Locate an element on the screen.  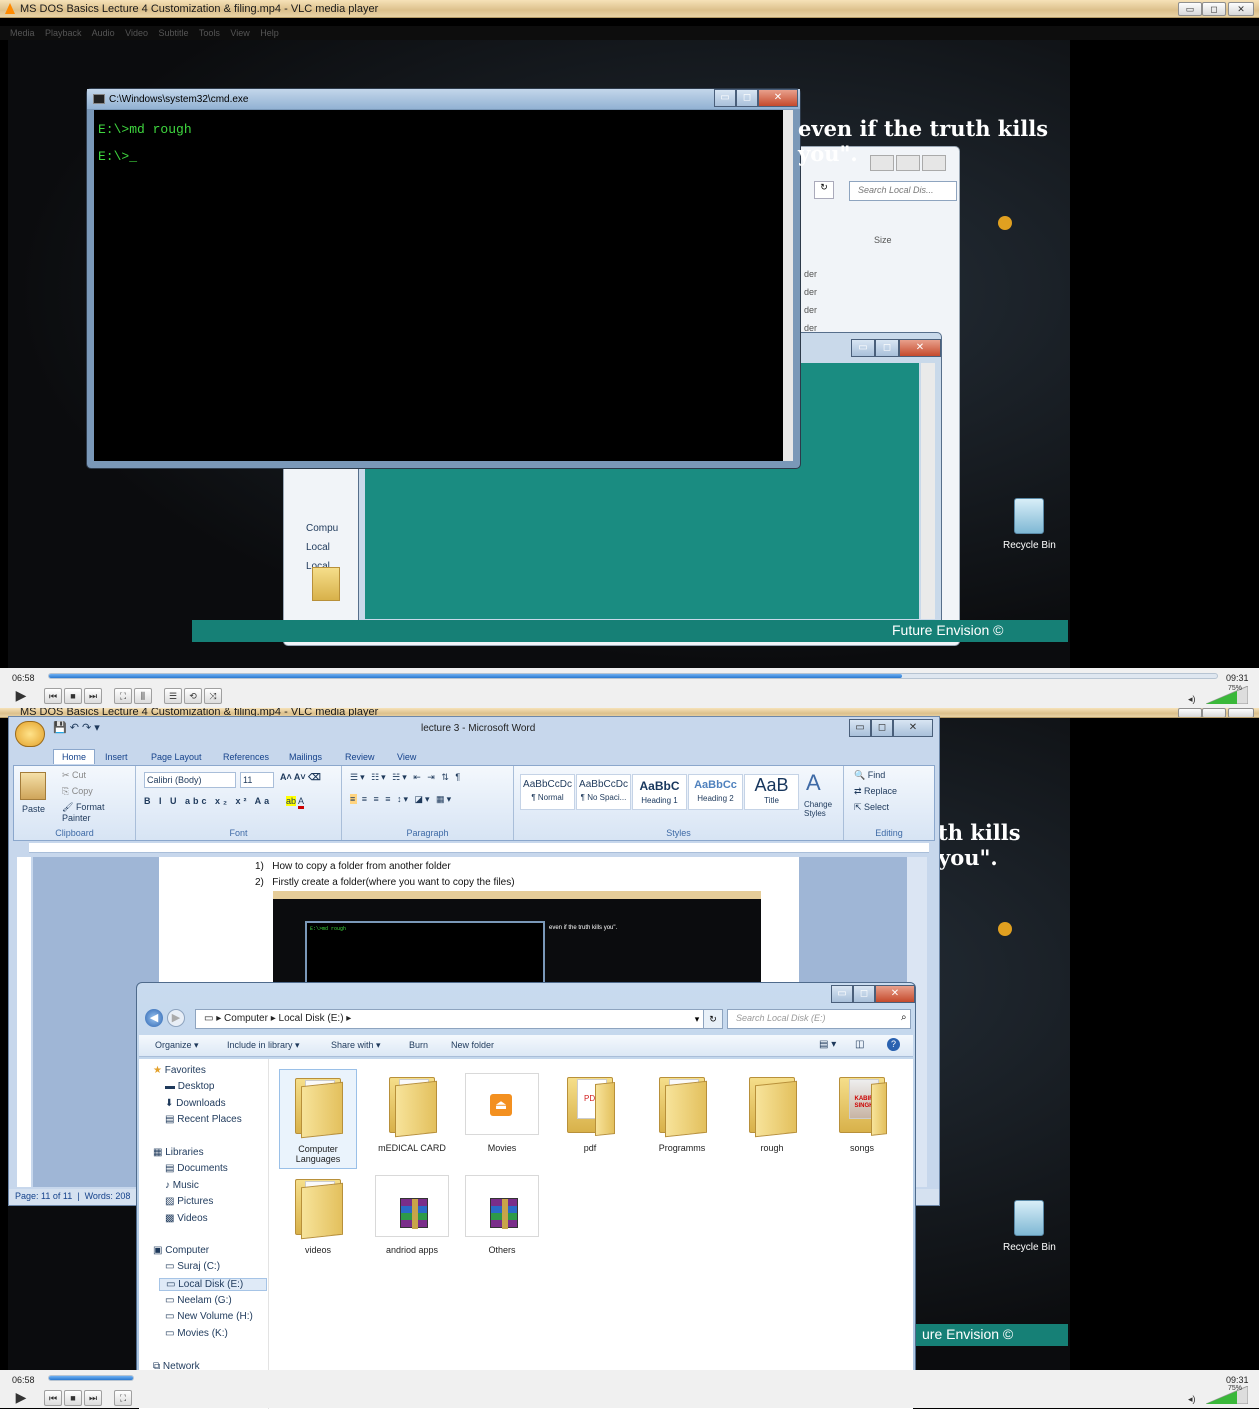
tab-insert: Insert is located at coordinates (116, 757).